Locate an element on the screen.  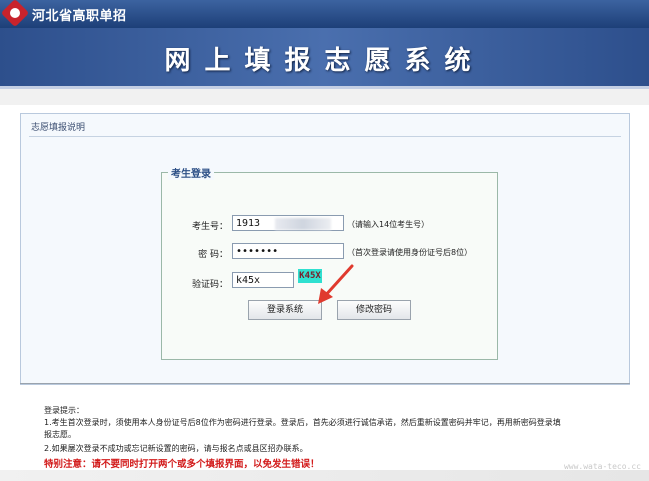
login-button: 登录系统 is located at coordinates (285, 310).